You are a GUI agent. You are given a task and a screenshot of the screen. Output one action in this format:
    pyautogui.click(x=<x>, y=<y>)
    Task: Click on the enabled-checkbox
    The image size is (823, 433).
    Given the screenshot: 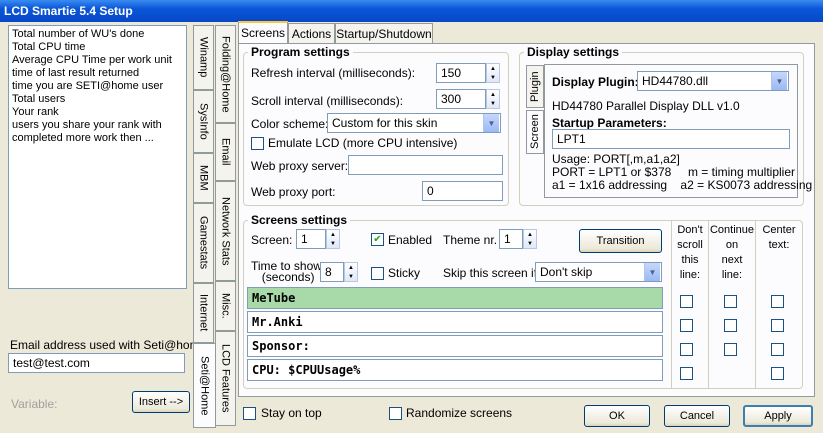 What is the action you would take?
    pyautogui.click(x=377, y=239)
    